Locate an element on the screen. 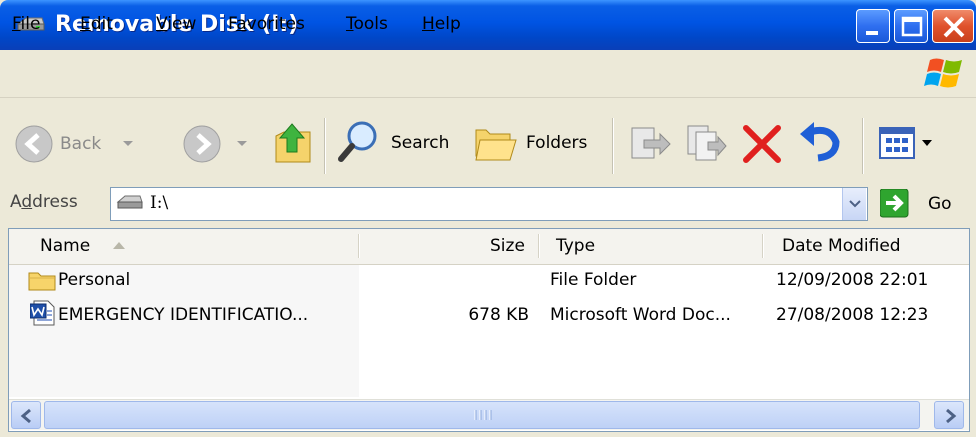 Image resolution: width=976 pixels, height=437 pixels. address-value: I:\ is located at coordinates (159, 203).